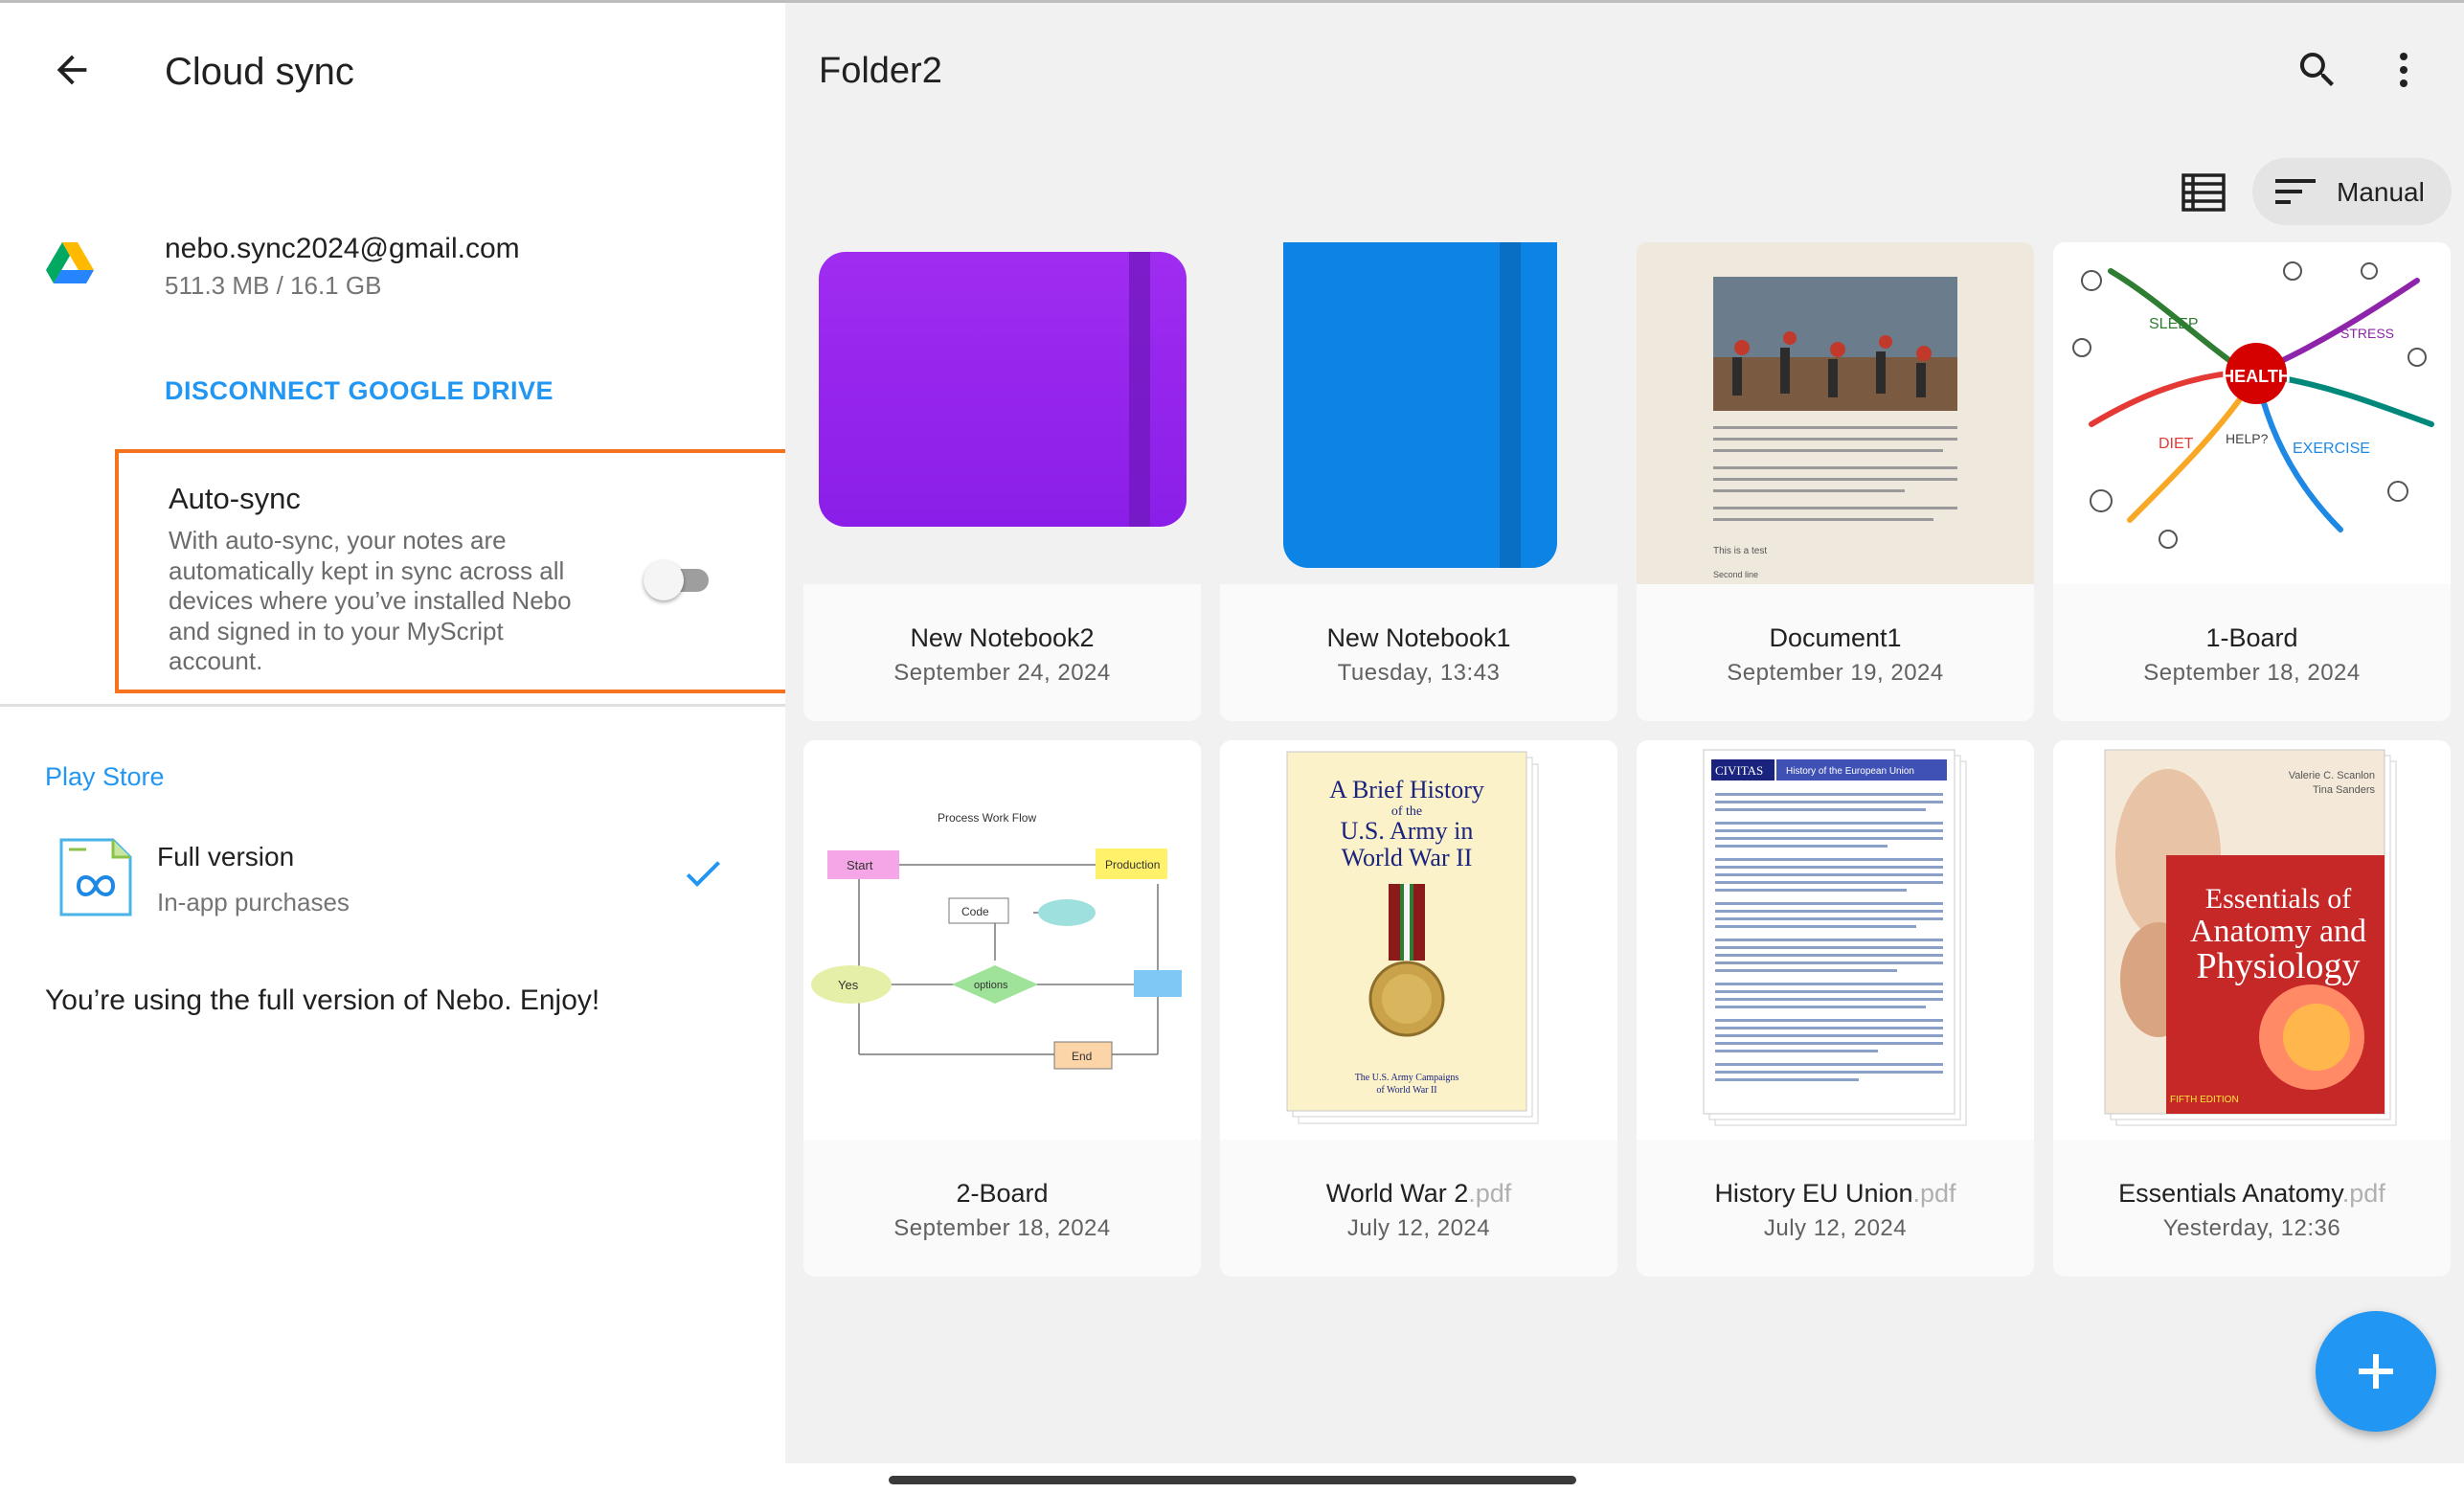 This screenshot has width=2464, height=1493. I want to click on svg-text: HEALTH, so click(2256, 376).